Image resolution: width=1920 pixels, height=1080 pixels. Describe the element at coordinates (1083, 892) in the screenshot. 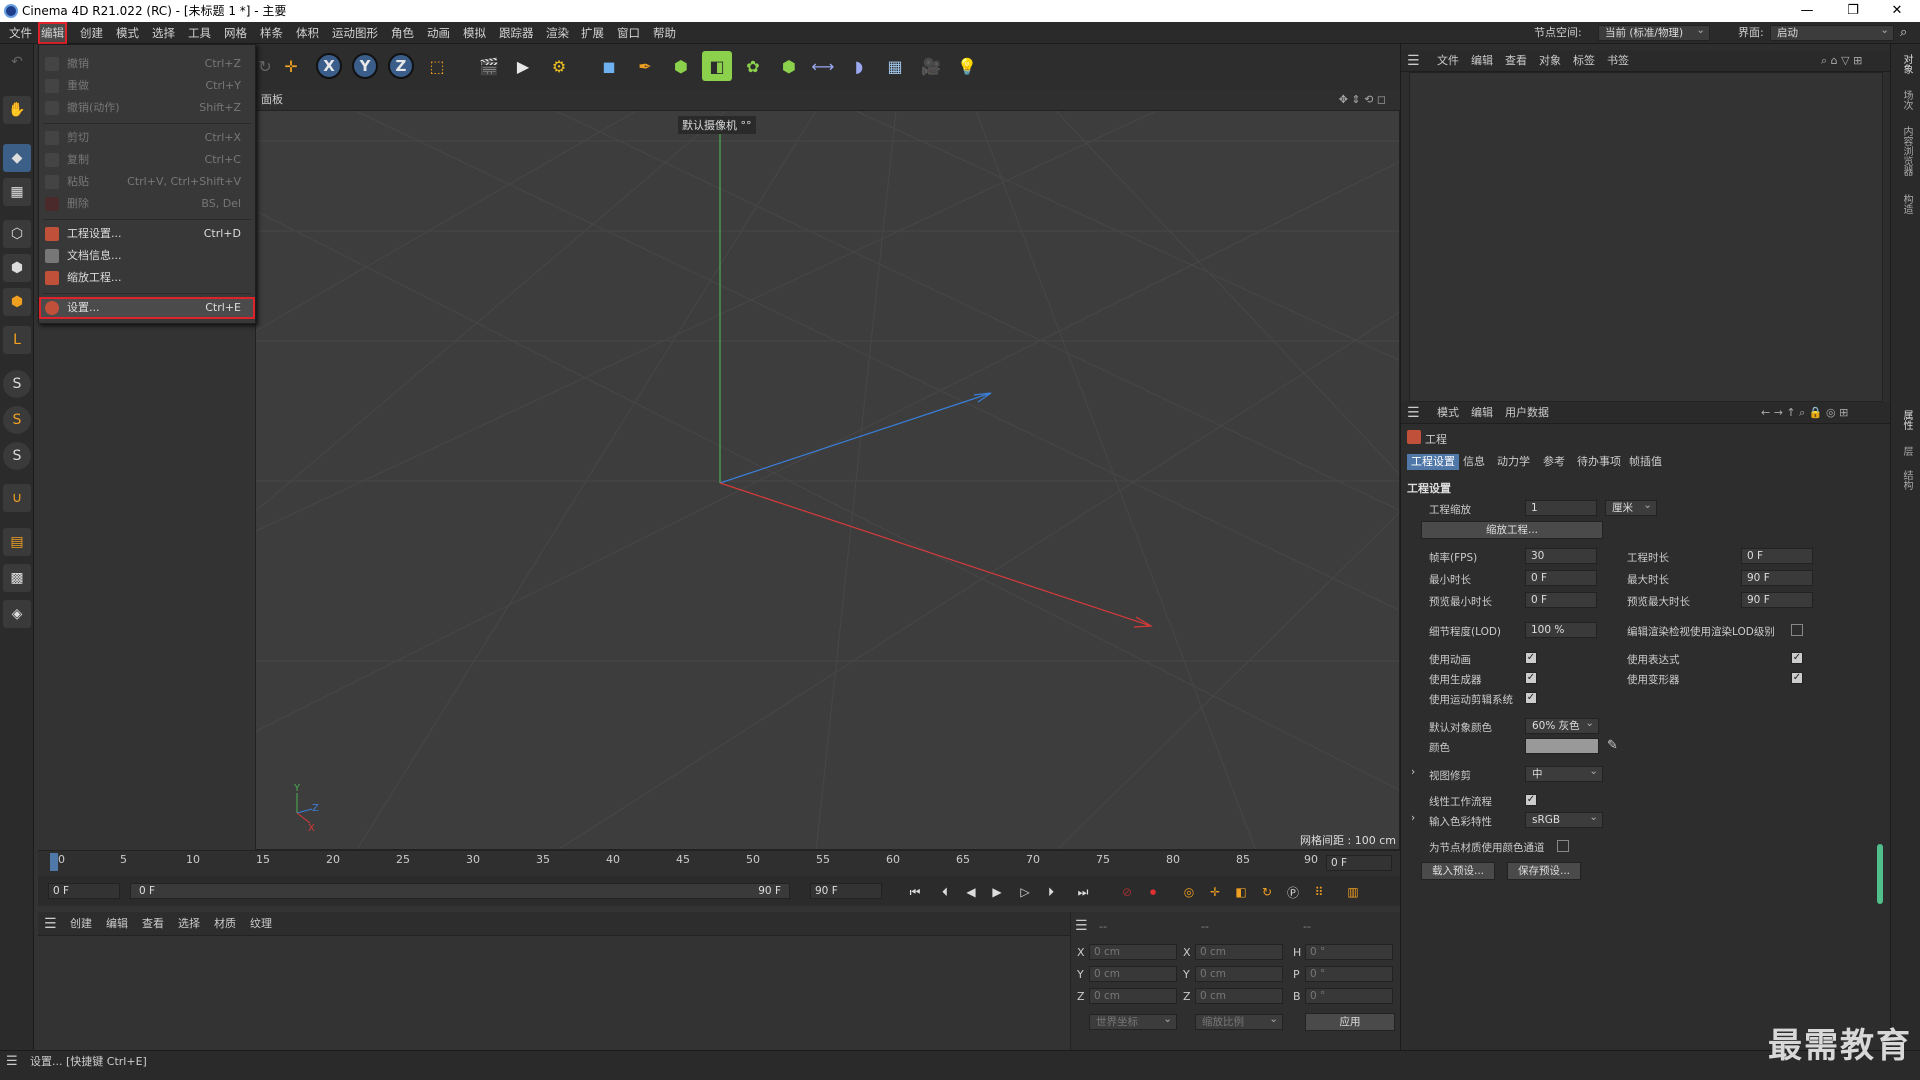

I see `go-to-end-icon: ⏭` at that location.